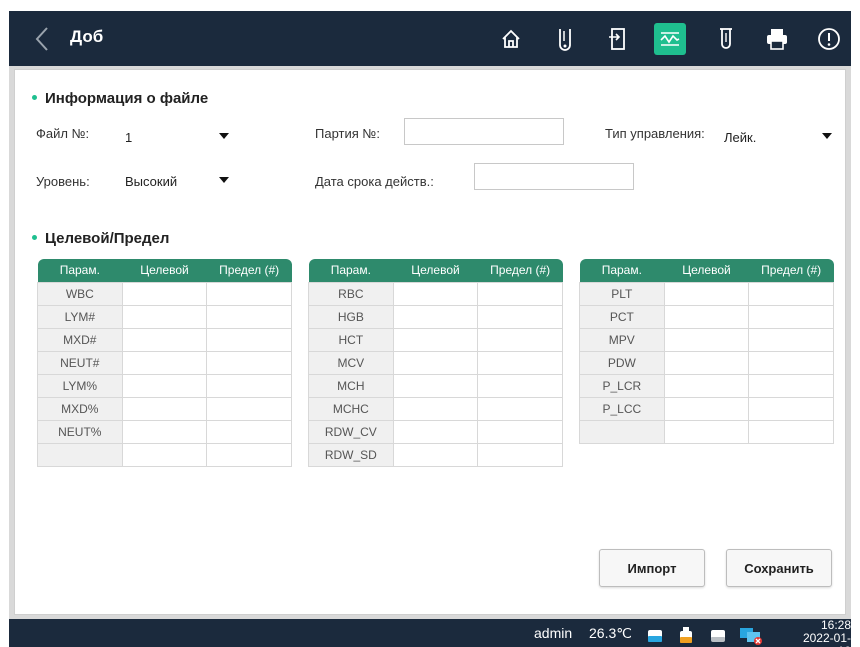 The image size is (860, 647). I want to click on reagent-lyse-icon, so click(686, 636).